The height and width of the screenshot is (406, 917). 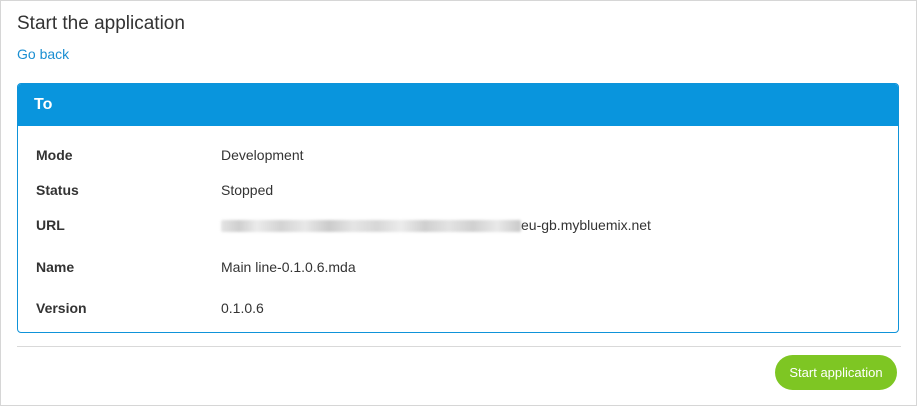 What do you see at coordinates (54, 155) in the screenshot?
I see `mode-label: Mode` at bounding box center [54, 155].